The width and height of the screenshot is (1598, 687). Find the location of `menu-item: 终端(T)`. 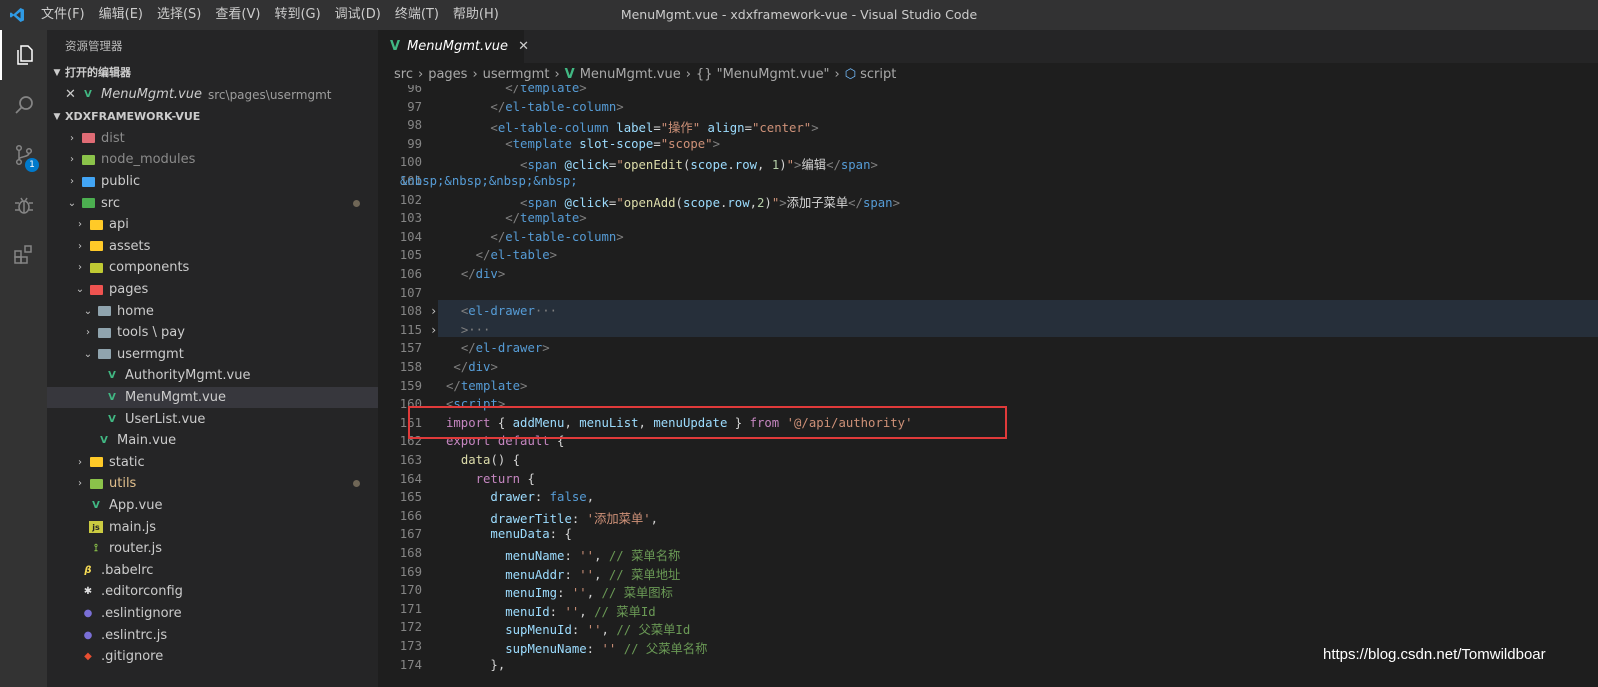

menu-item: 终端(T) is located at coordinates (417, 15).